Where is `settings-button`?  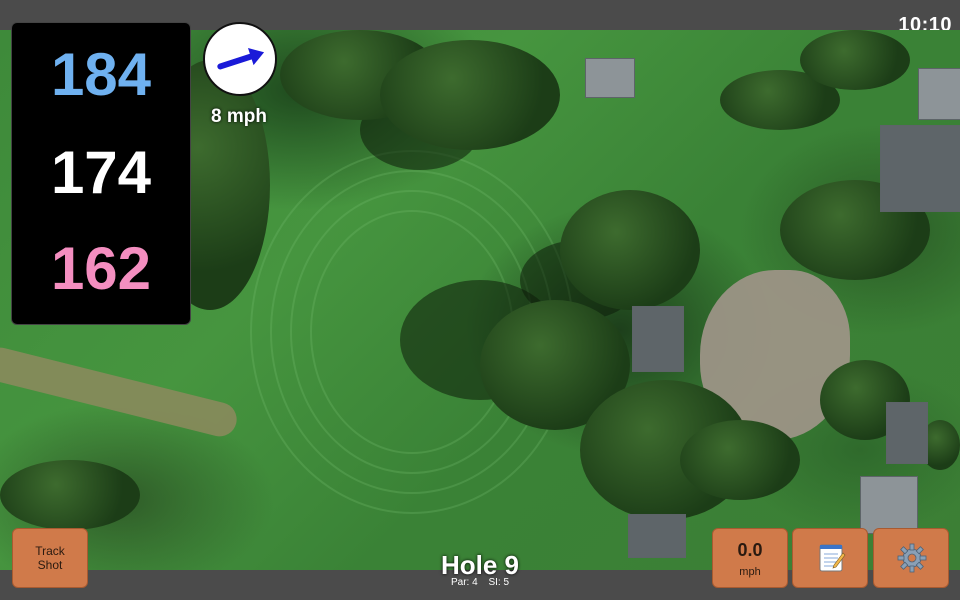
settings-button is located at coordinates (911, 558).